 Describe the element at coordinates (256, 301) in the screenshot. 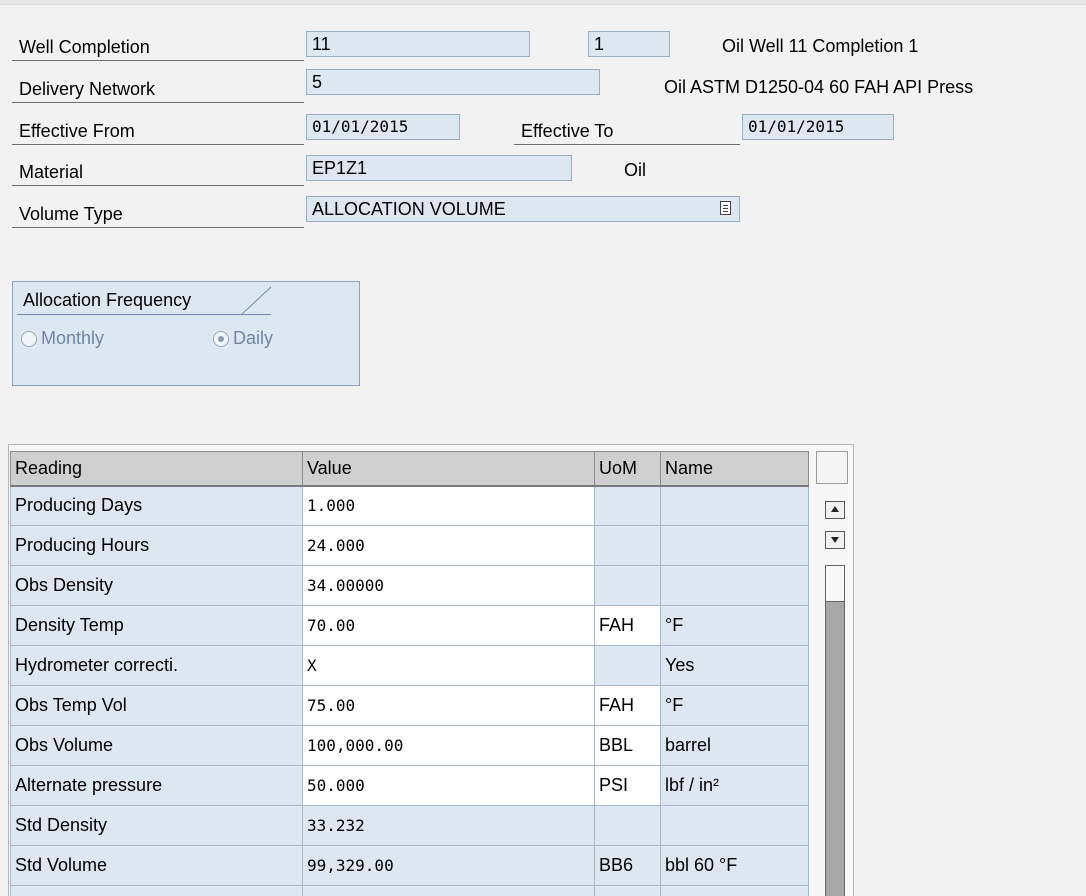

I see `group-title-tab-edge` at that location.